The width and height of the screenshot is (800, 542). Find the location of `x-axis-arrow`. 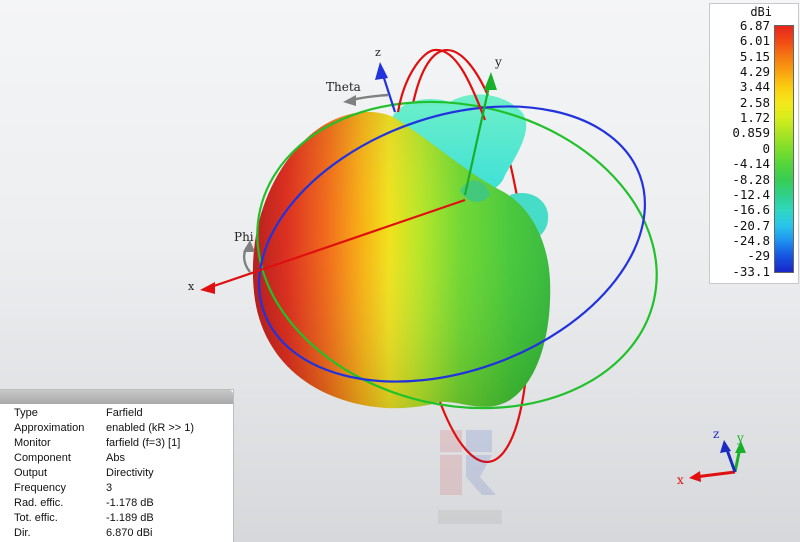

x-axis-arrow is located at coordinates (207, 288).